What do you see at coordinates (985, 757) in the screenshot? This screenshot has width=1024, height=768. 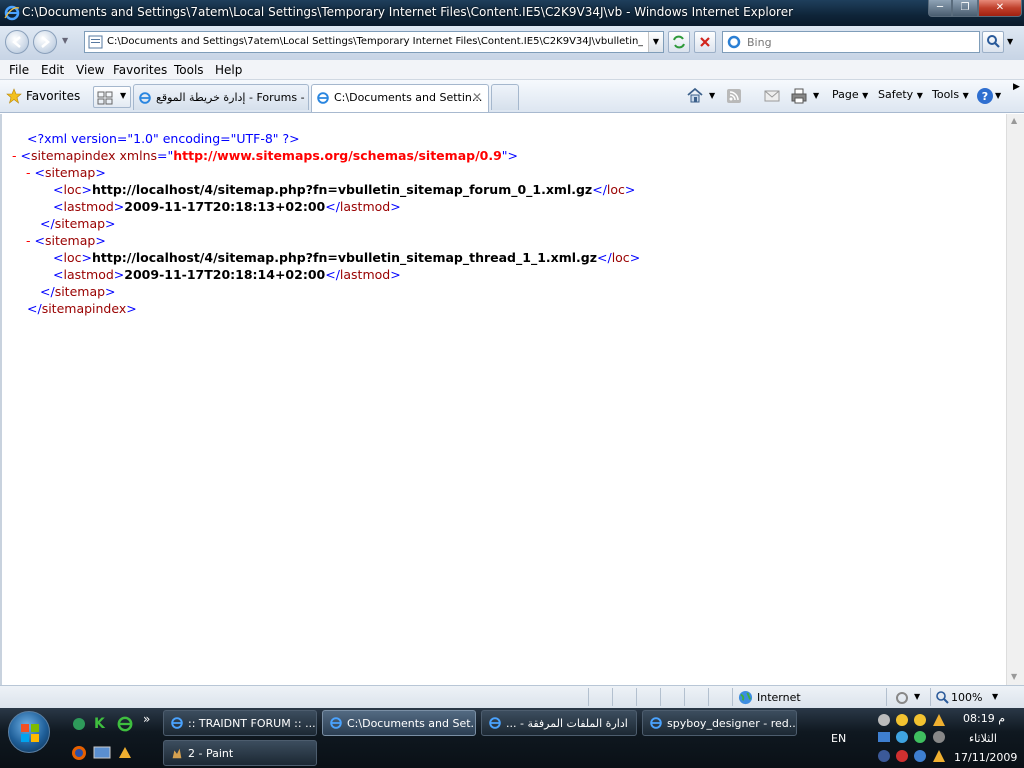 I see `clock-date: 17/11/2009` at bounding box center [985, 757].